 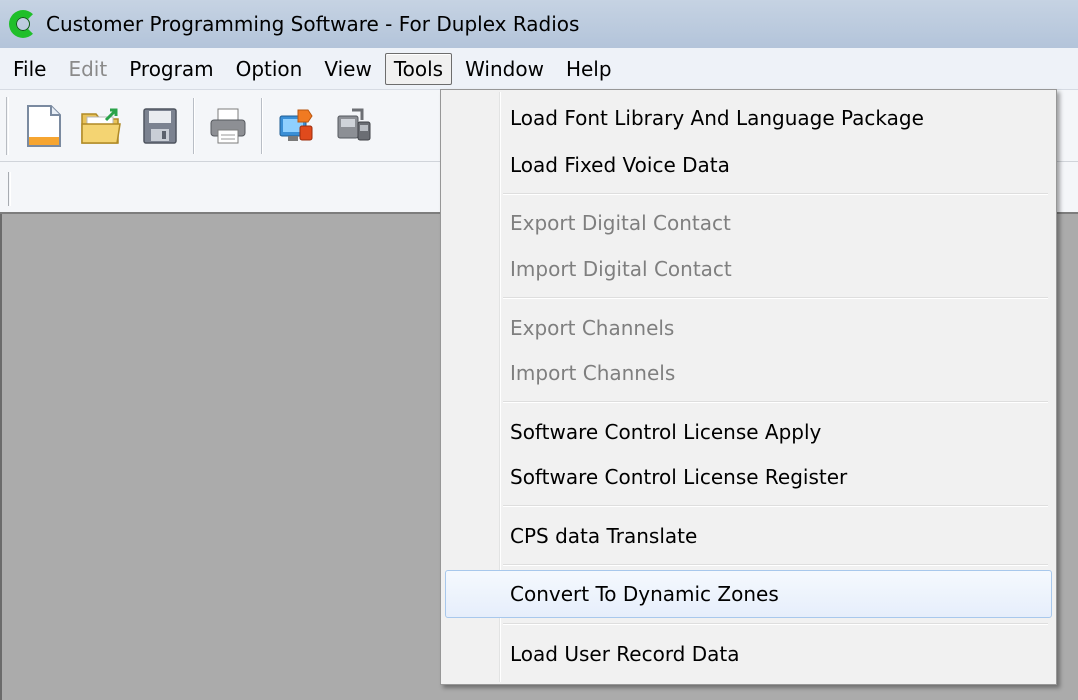 I want to click on menu-program: Program, so click(x=171, y=69).